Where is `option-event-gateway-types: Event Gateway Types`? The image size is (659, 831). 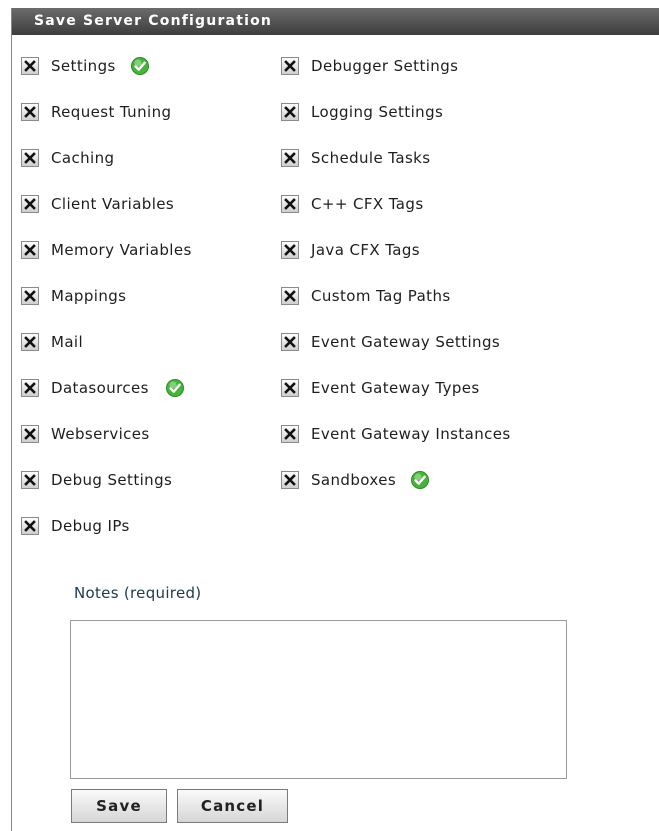
option-event-gateway-types: Event Gateway Types is located at coordinates (380, 388).